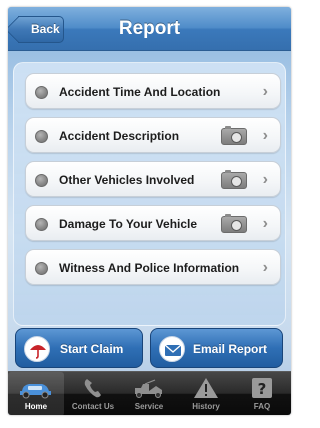 This screenshot has width=320, height=428. What do you see at coordinates (149, 29) in the screenshot?
I see `navigation-bar: Report Back` at bounding box center [149, 29].